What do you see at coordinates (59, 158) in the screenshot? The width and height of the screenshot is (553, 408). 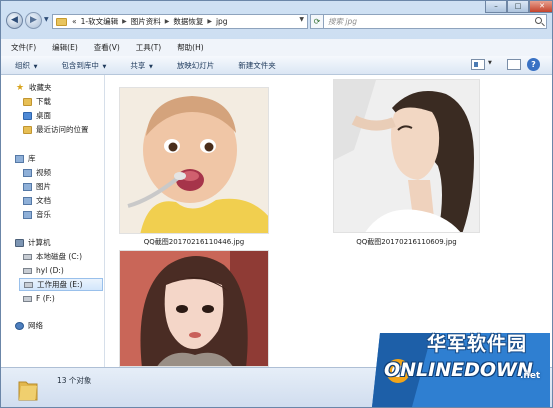 I see `nav-libraries: 库` at bounding box center [59, 158].